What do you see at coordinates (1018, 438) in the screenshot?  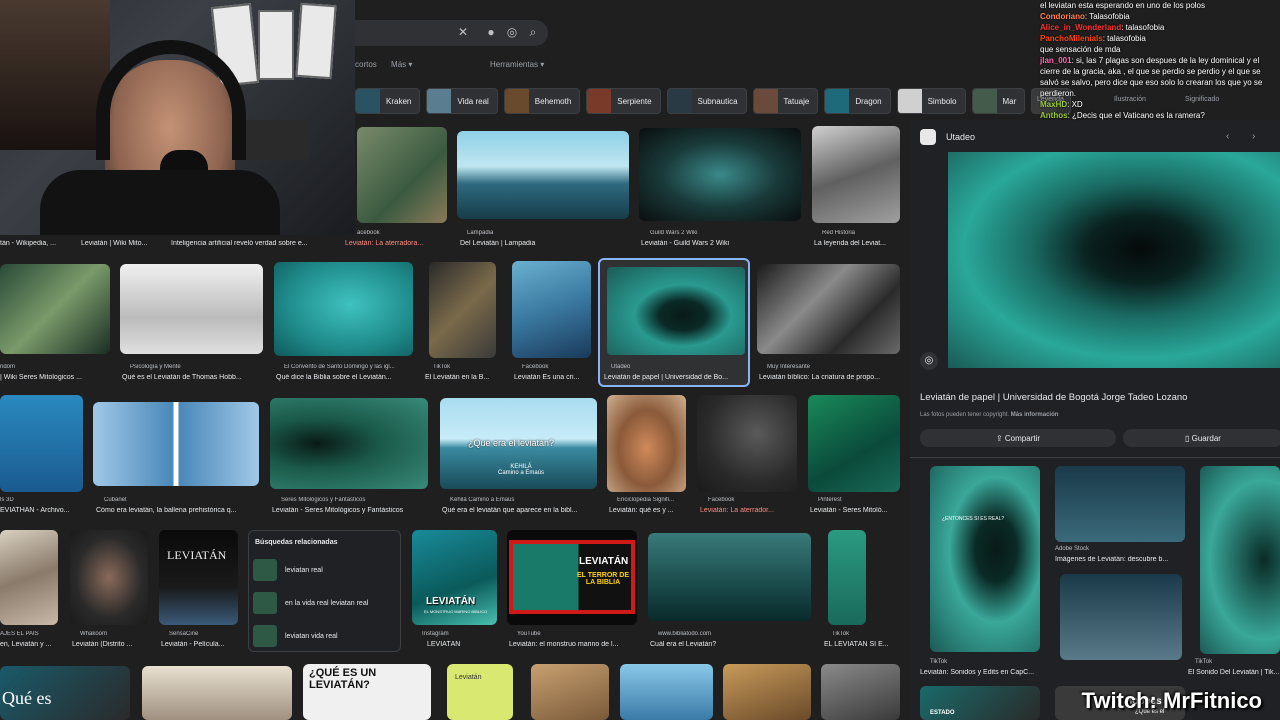 I see `share-button: ⇪ Compartir` at bounding box center [1018, 438].